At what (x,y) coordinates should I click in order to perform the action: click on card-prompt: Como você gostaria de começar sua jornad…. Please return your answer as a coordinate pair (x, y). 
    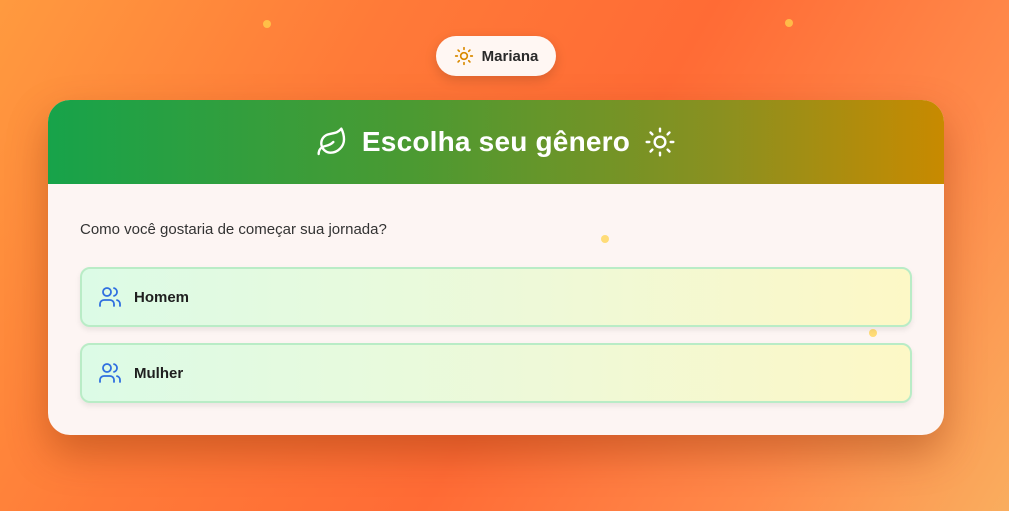
    Looking at the image, I should click on (233, 229).